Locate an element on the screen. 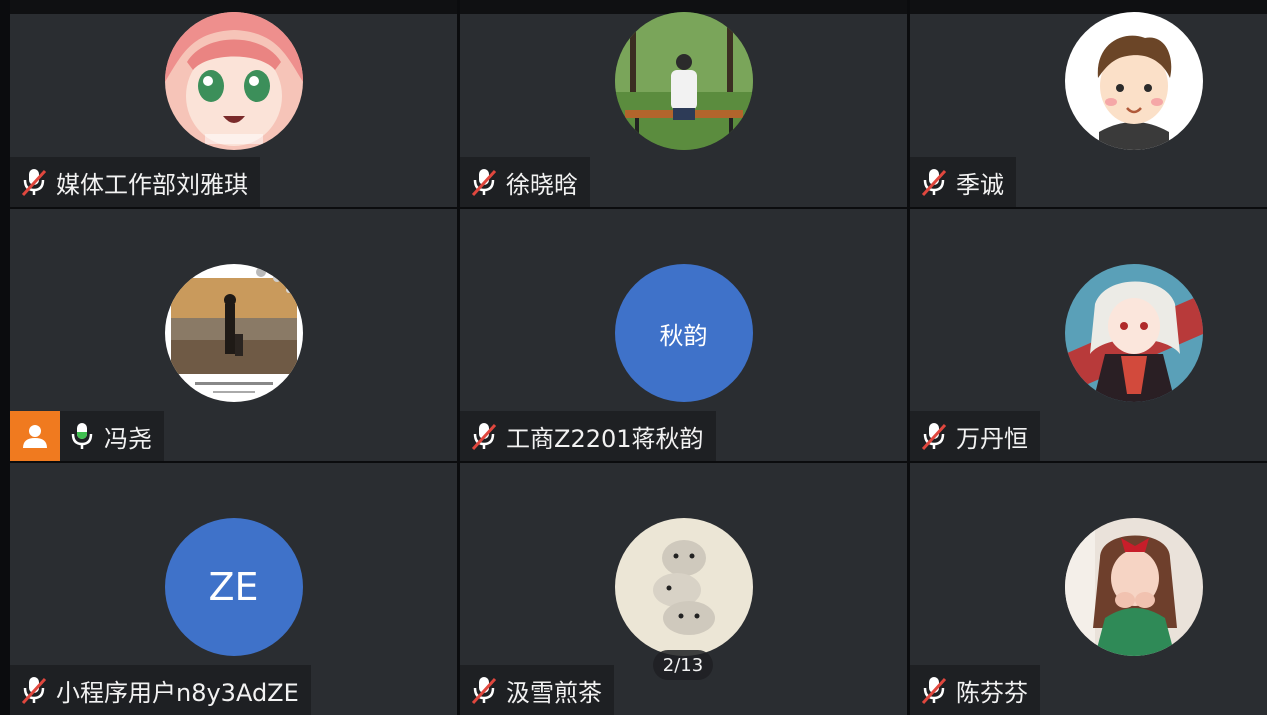 The height and width of the screenshot is (715, 1267). participant-name: 徐晓晗 is located at coordinates (542, 184).